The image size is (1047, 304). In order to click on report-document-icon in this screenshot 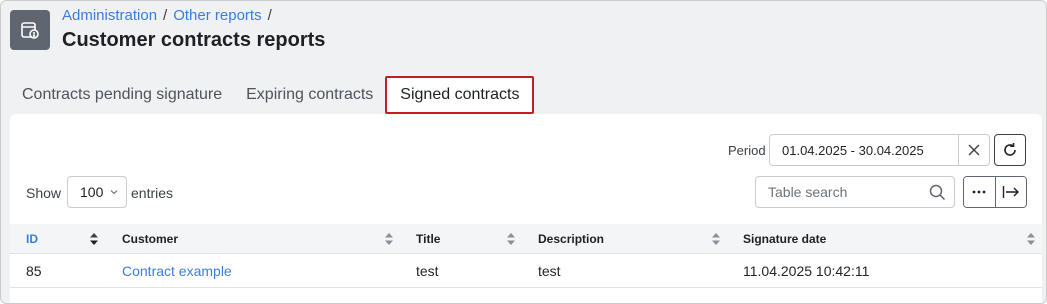, I will do `click(30, 30)`.